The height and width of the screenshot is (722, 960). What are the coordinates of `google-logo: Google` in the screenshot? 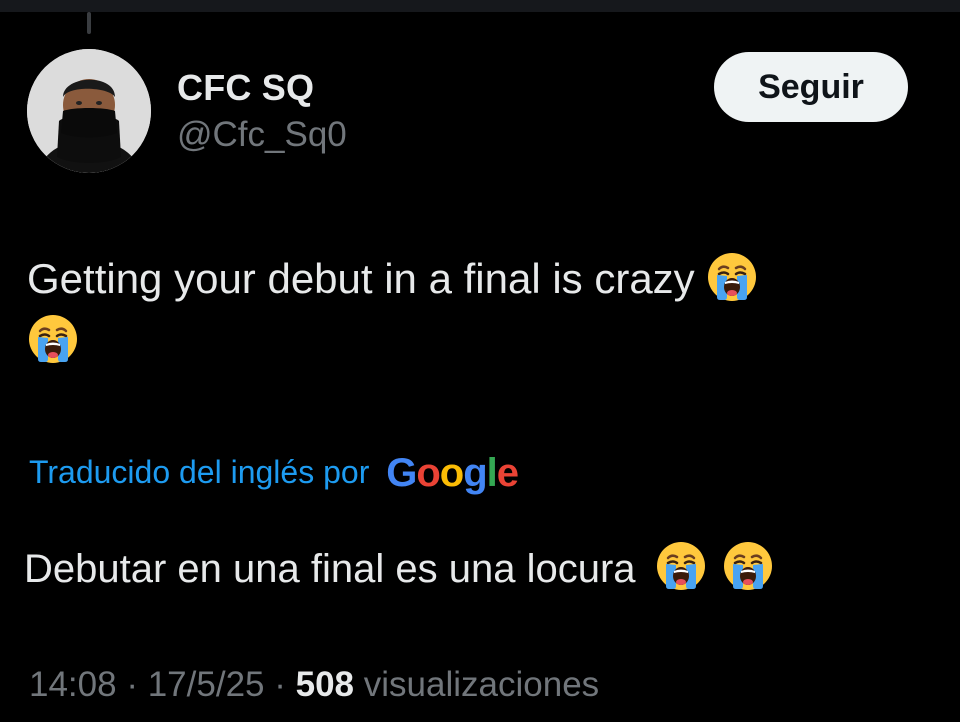 It's located at (452, 473).